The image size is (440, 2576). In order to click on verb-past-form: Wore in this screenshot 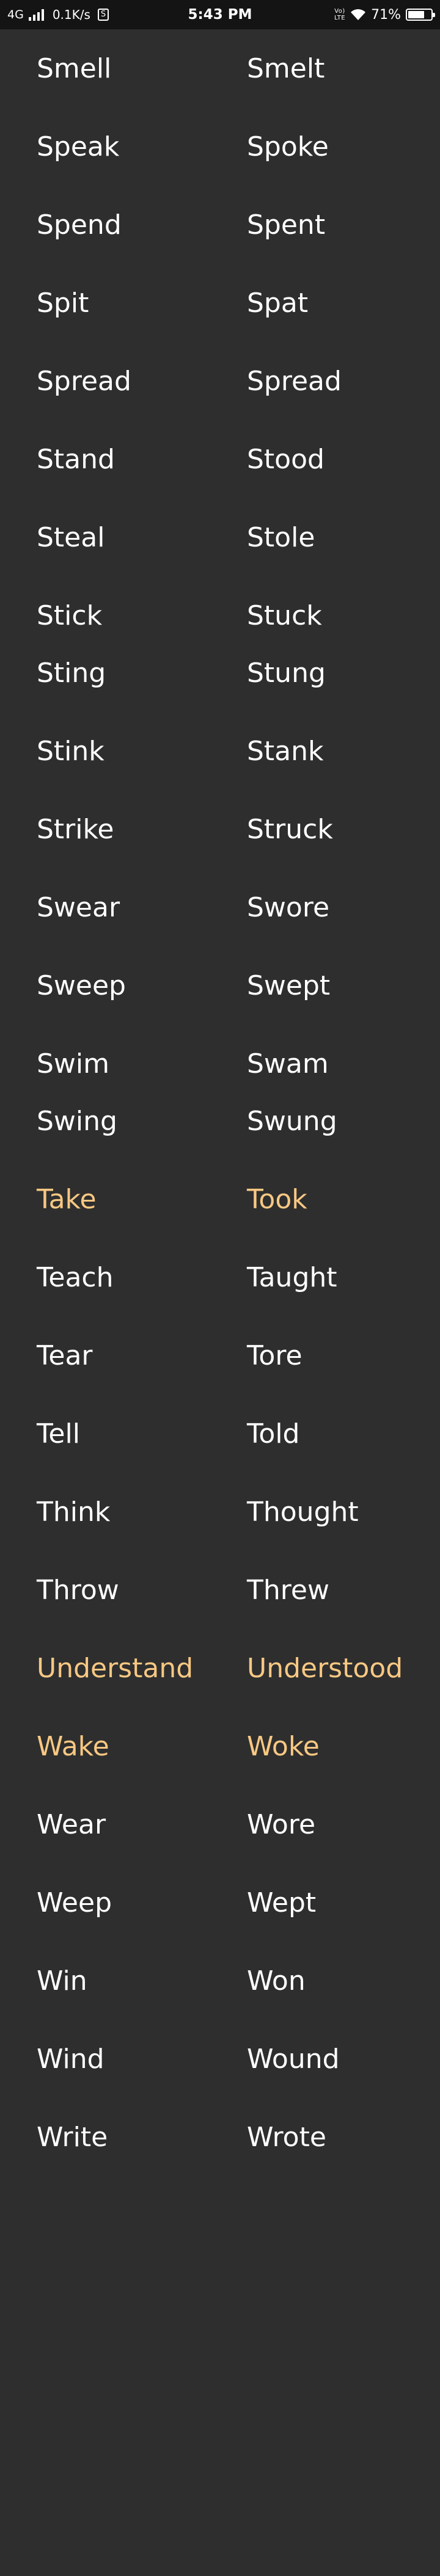, I will do `click(282, 1824)`.